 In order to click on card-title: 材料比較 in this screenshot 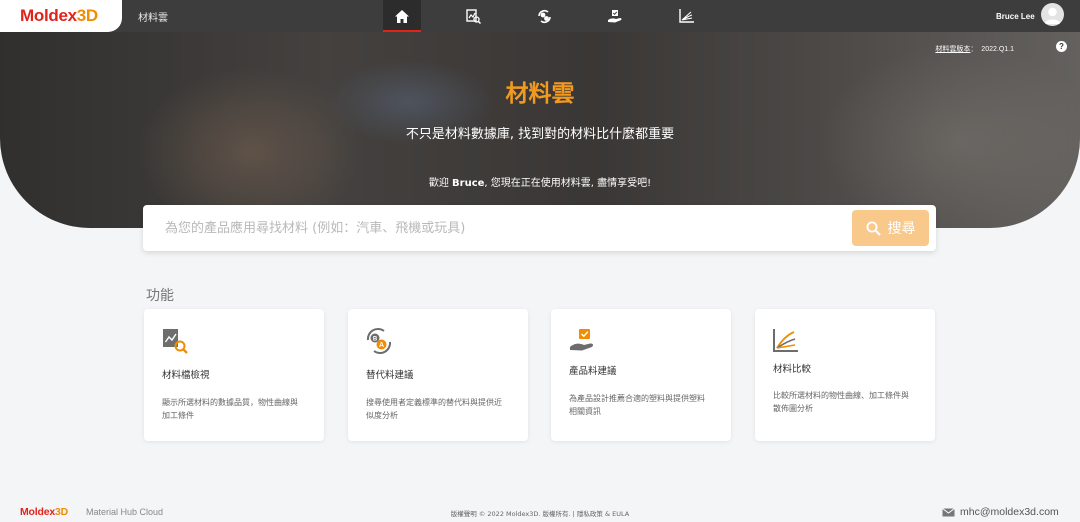, I will do `click(792, 369)`.